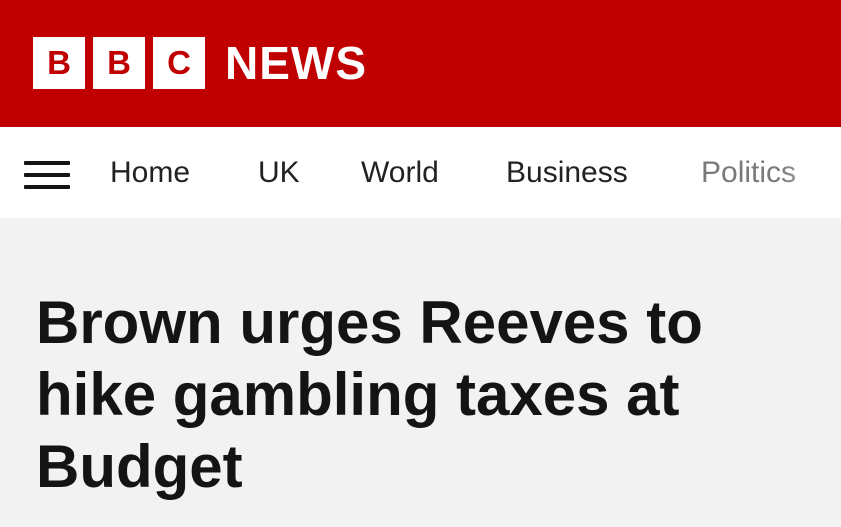  I want to click on logo-letter-c: C, so click(179, 63).